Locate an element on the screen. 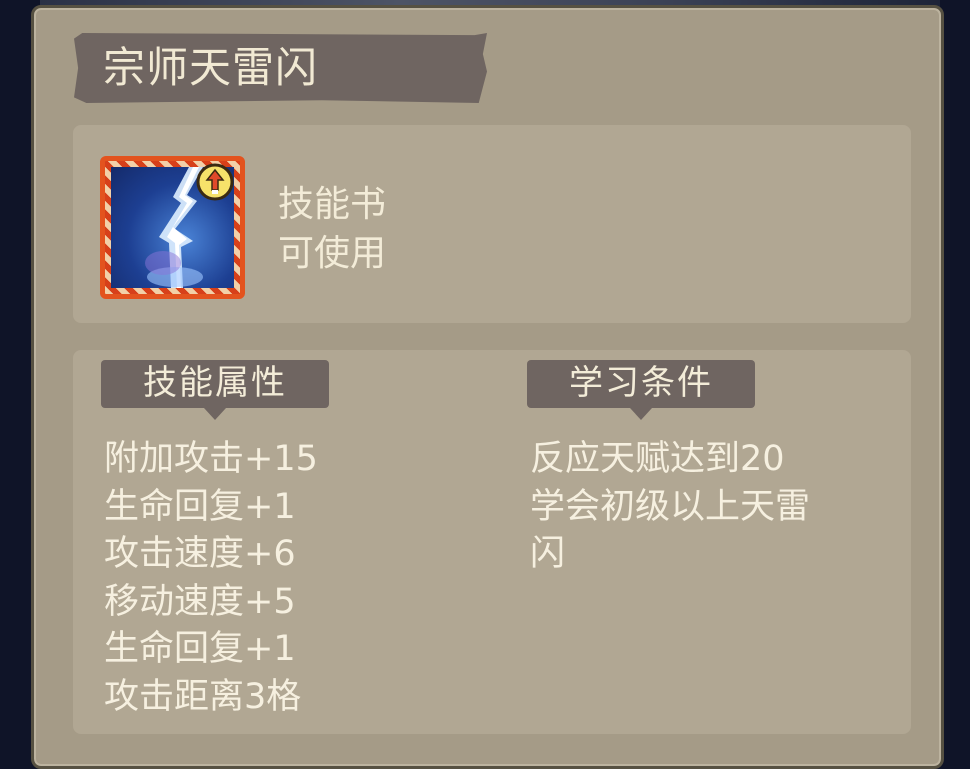  learn-requirements-header: 学习条件 is located at coordinates (641, 390).